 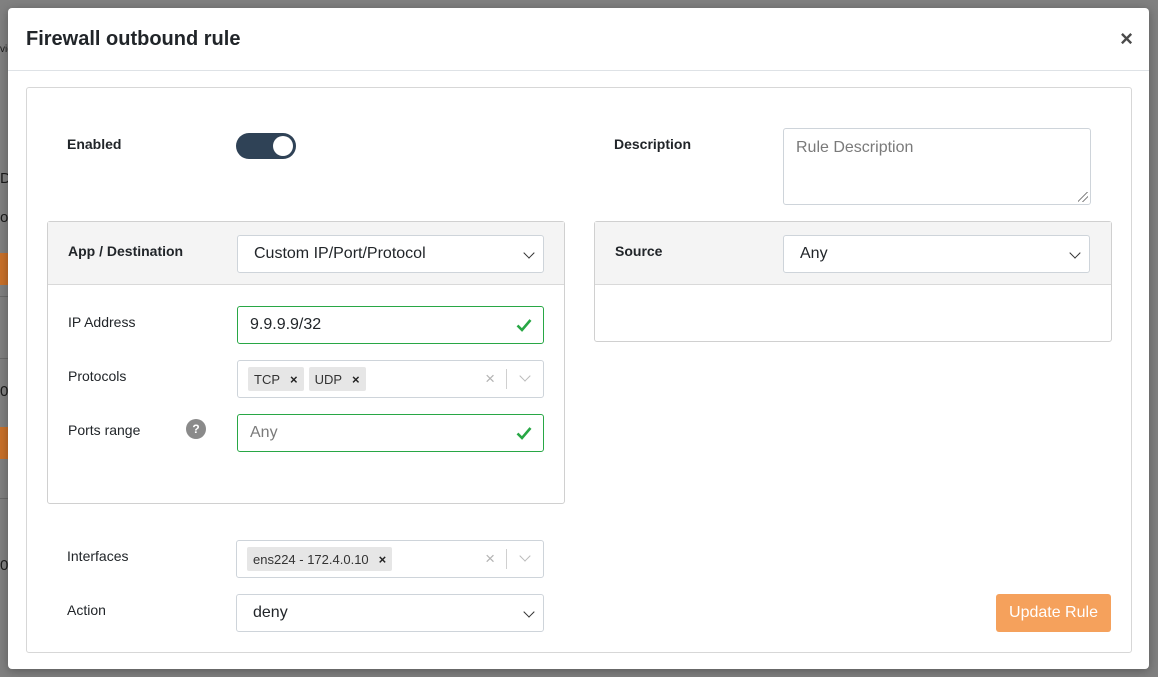 I want to click on interface-tag: ens224 - 172.4.0.10 ×, so click(x=320, y=559).